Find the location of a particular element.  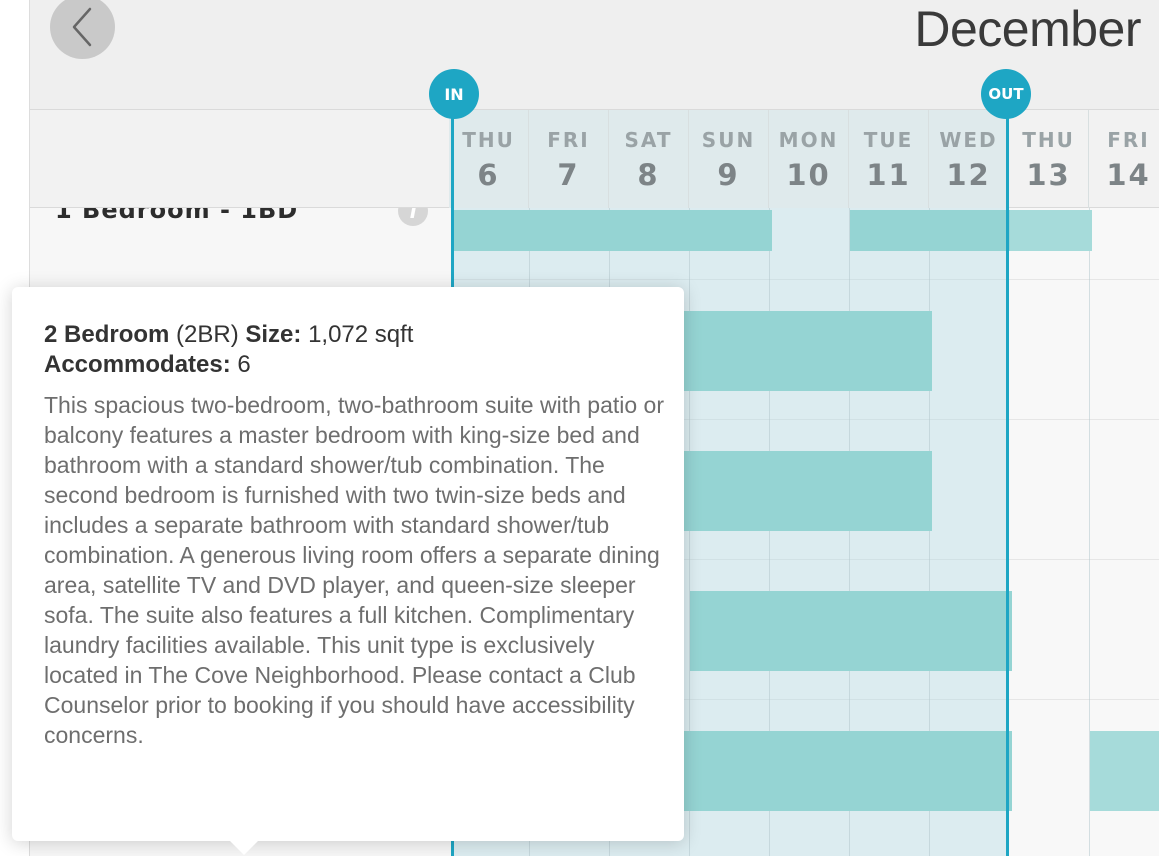

day-of-week: TUE is located at coordinates (888, 140).